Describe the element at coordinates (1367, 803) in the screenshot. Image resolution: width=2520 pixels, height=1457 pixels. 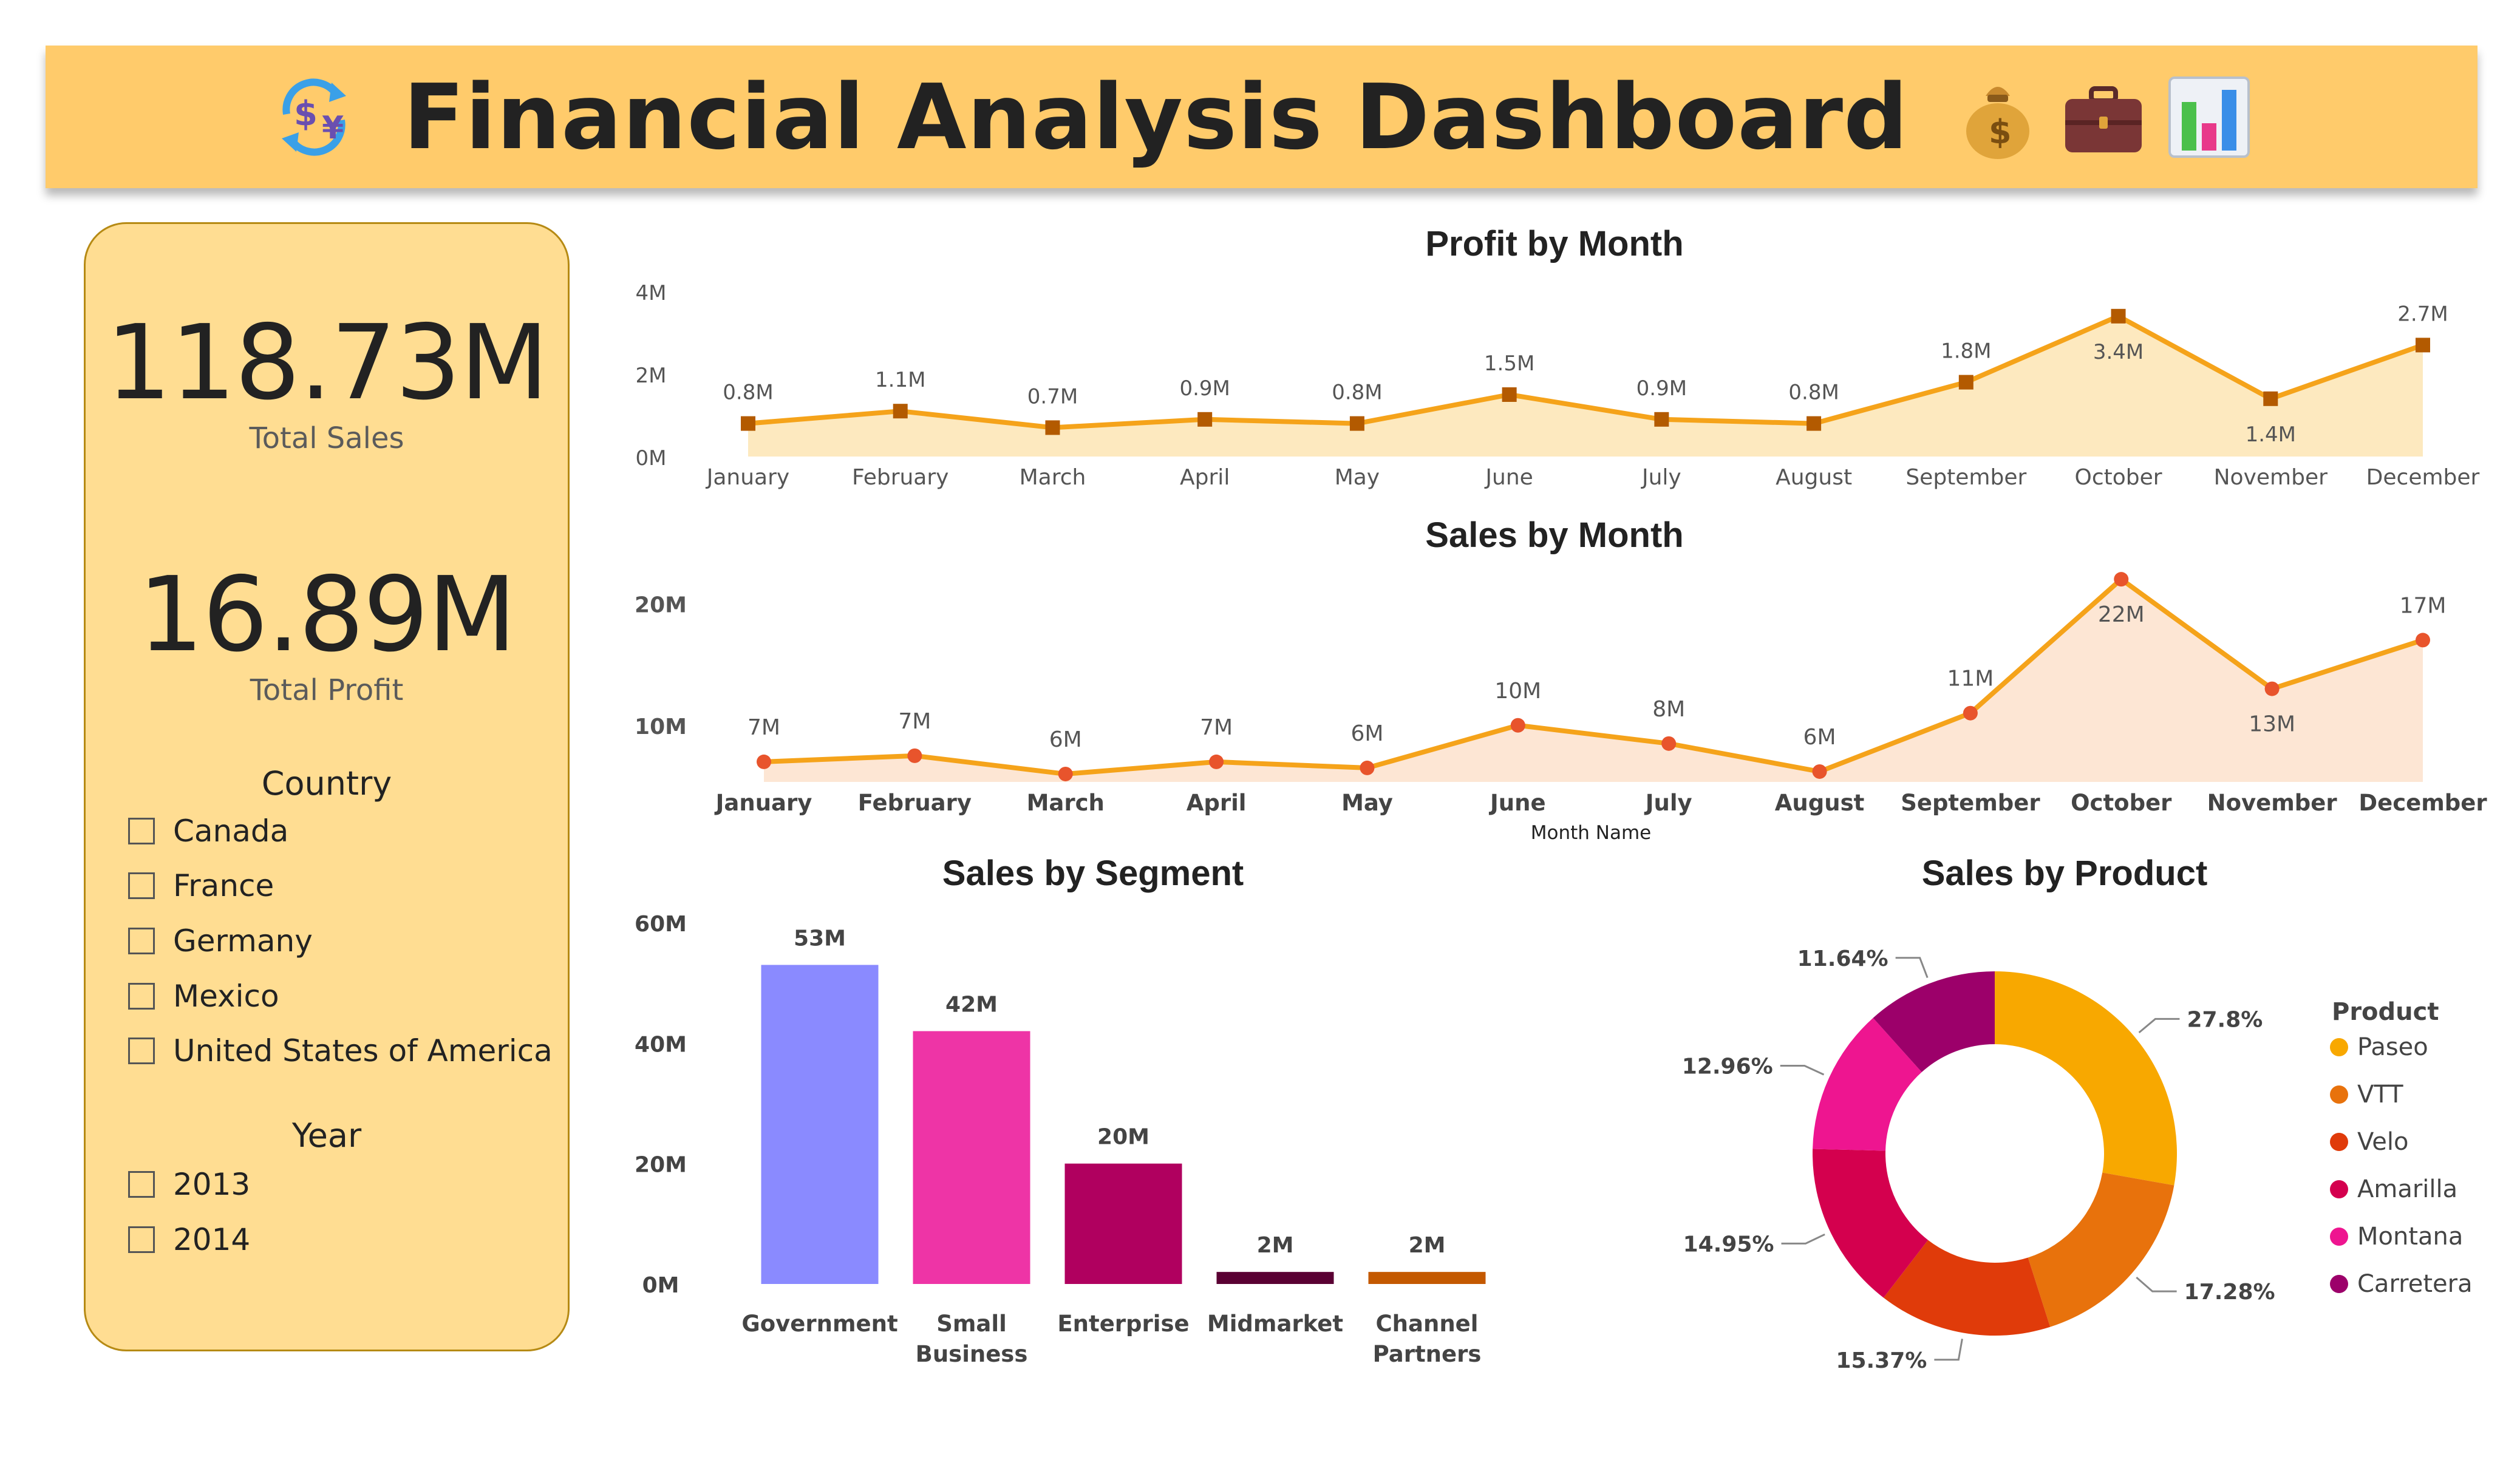
I see `x-tick-label: May` at that location.